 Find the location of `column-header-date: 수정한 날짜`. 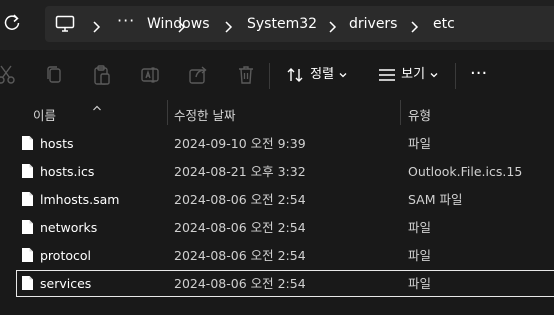

column-header-date: 수정한 날짜 is located at coordinates (204, 114).